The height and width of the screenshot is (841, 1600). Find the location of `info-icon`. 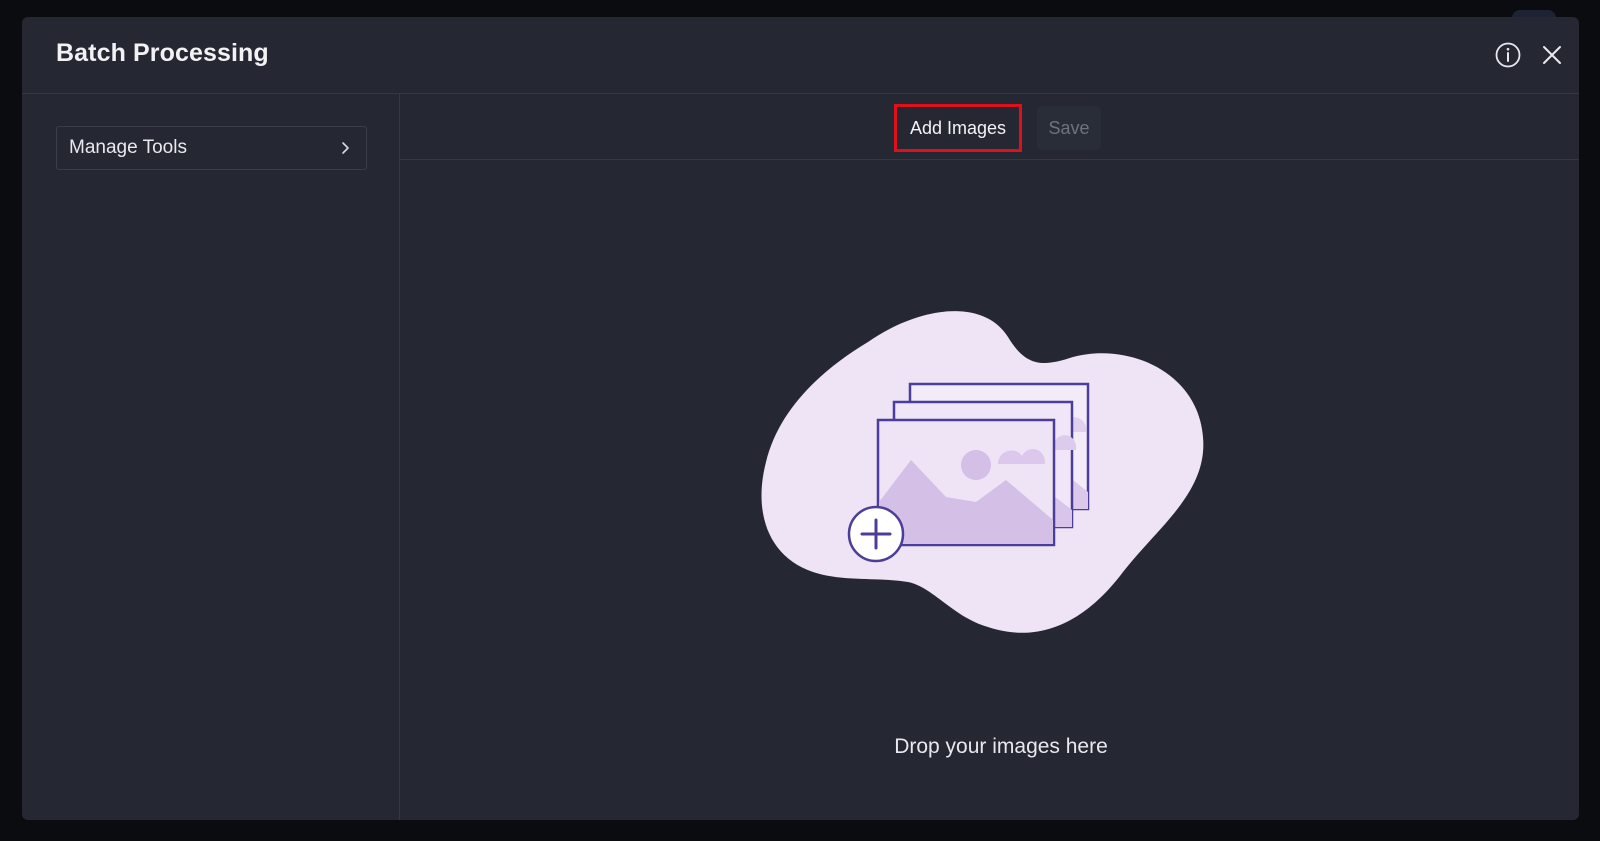

info-icon is located at coordinates (1508, 55).